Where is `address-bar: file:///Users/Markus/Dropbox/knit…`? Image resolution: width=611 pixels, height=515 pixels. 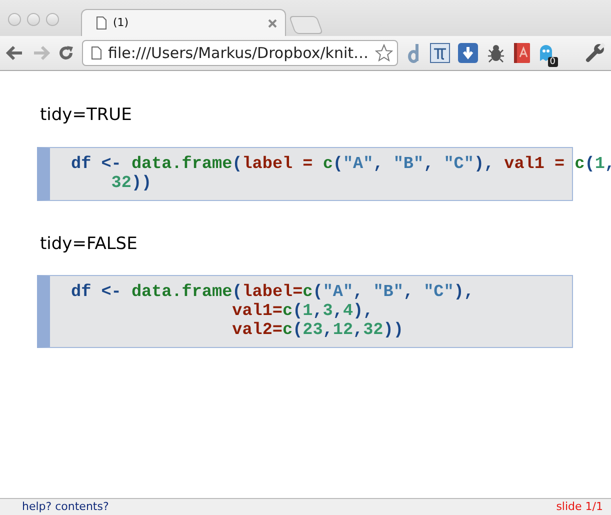
address-bar: file:///Users/Markus/Dropbox/knit… is located at coordinates (240, 53).